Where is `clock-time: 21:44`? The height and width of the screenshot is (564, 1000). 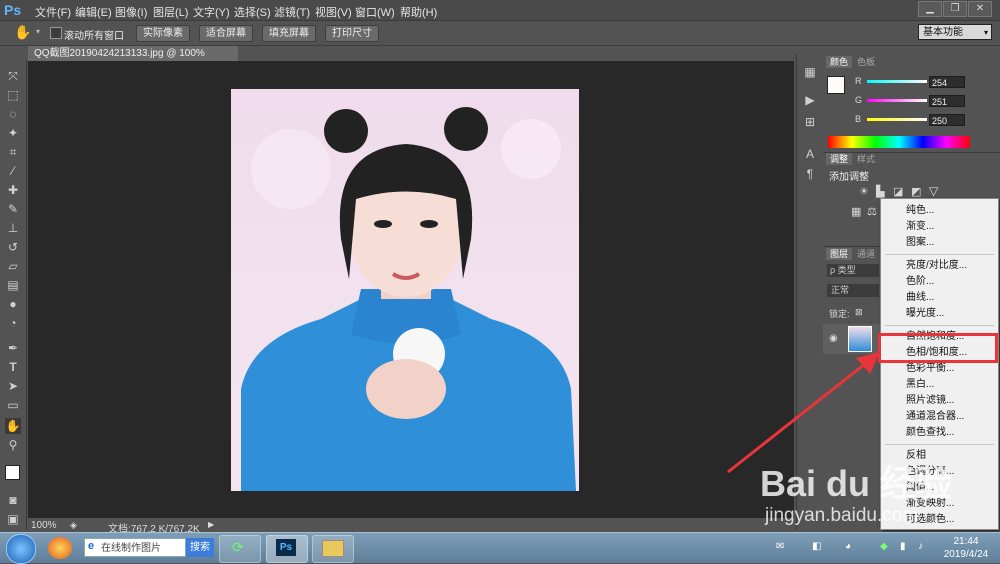
clock-time: 21:44 is located at coordinates (966, 541).